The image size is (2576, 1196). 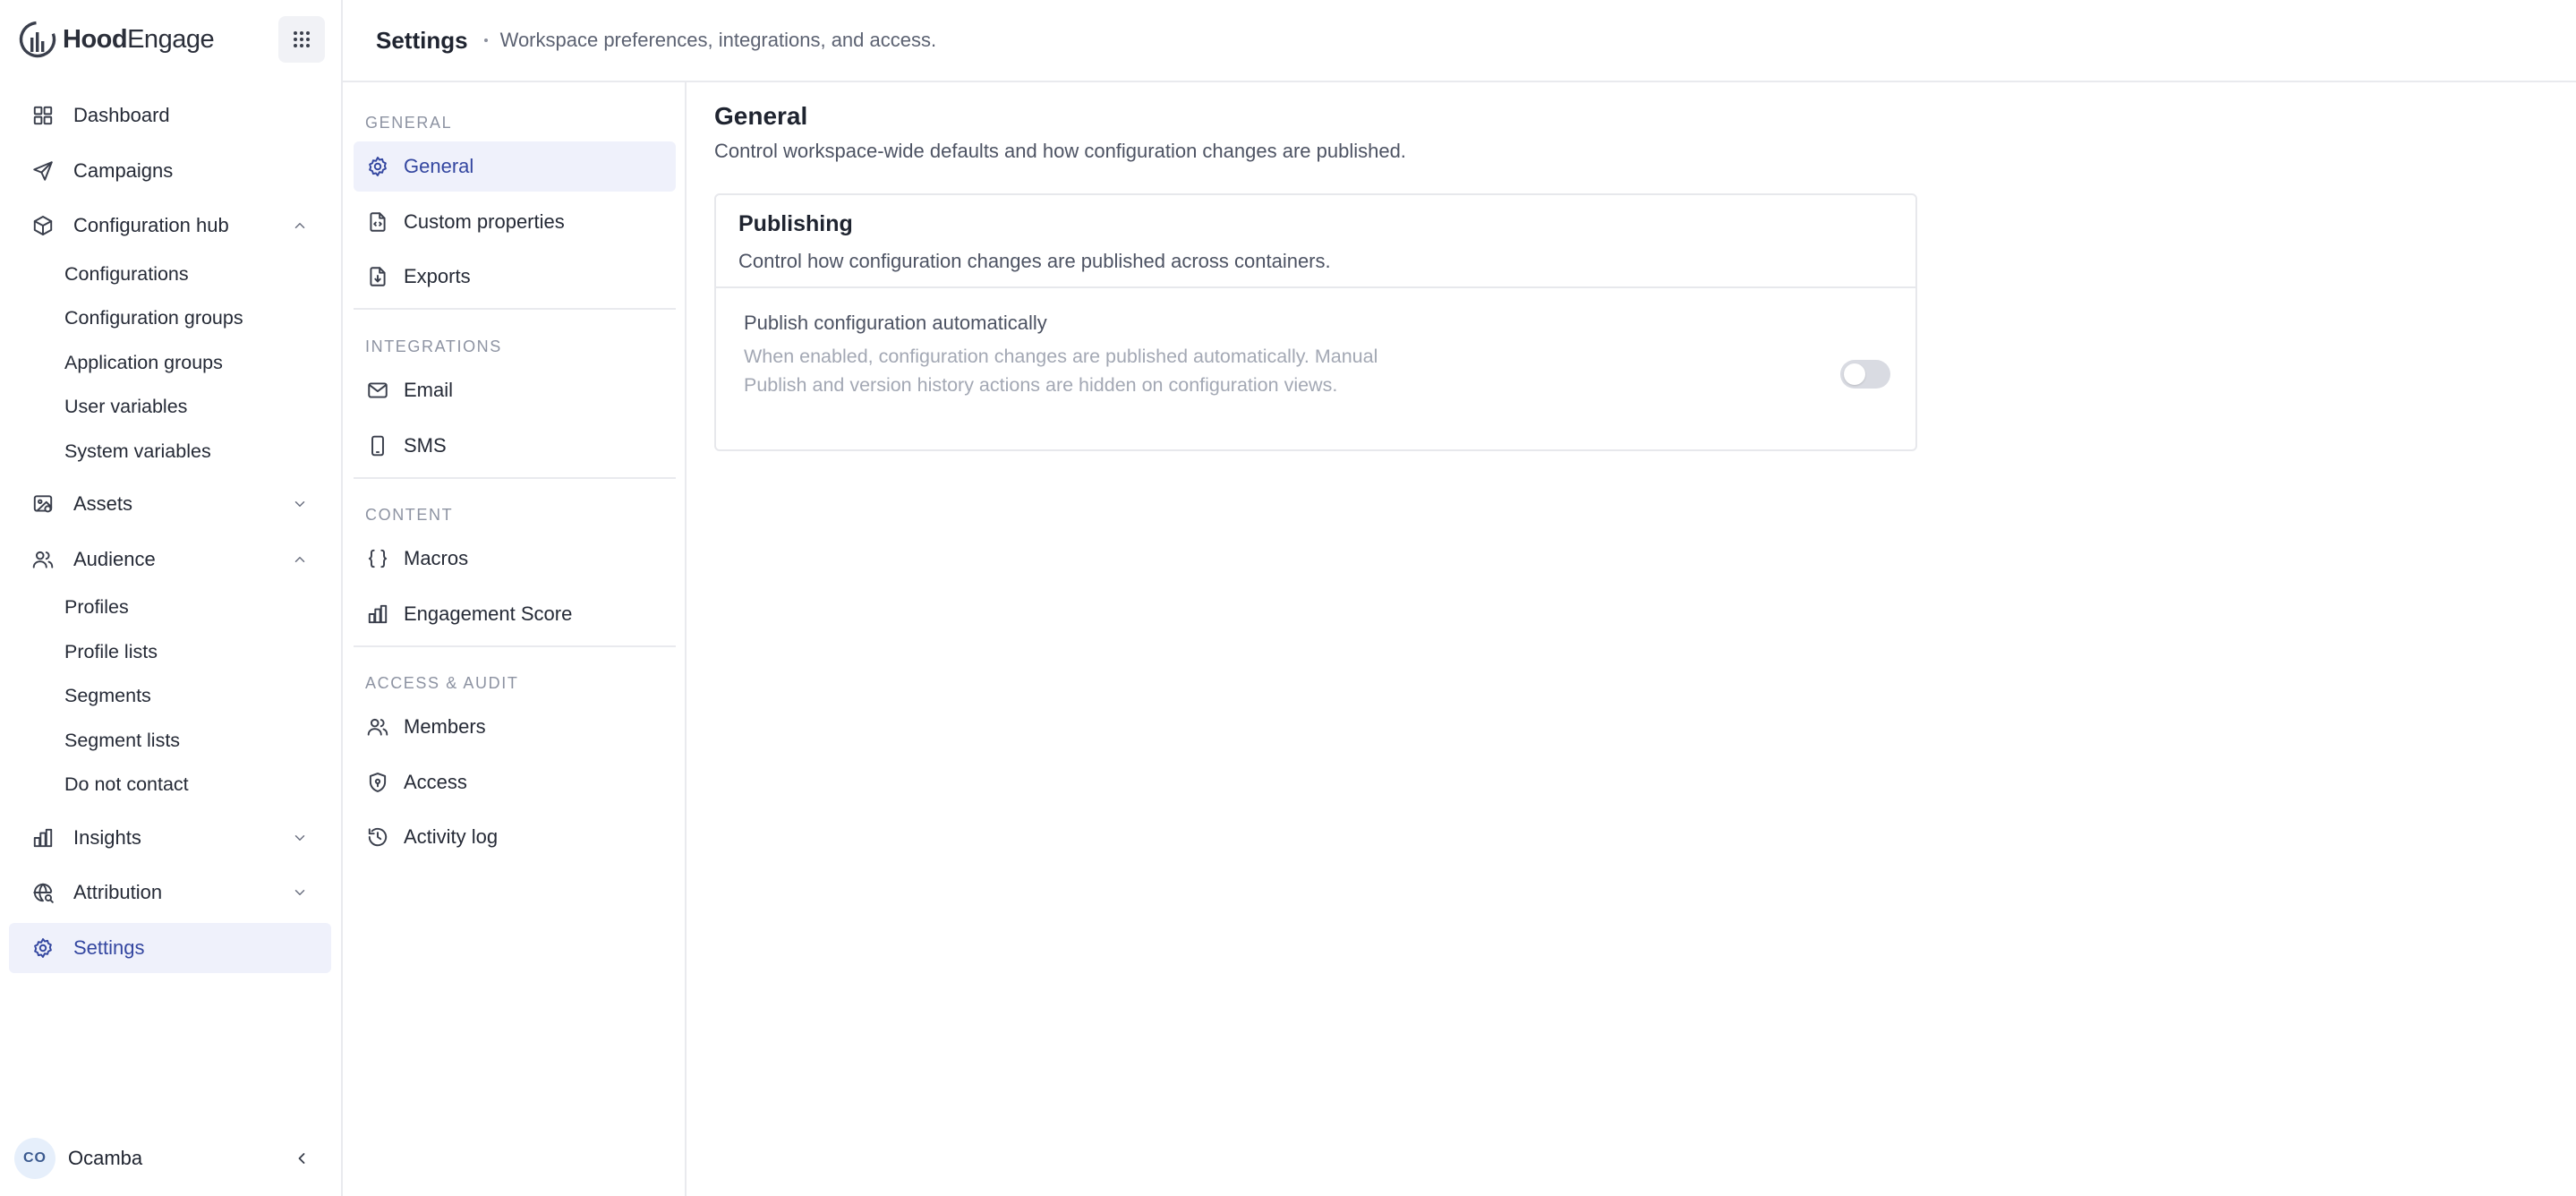 I want to click on shield-icon, so click(x=378, y=782).